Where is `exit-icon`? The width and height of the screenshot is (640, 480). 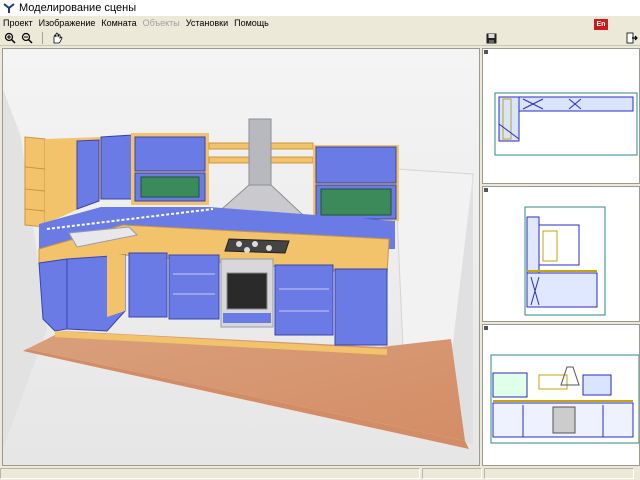
exit-icon is located at coordinates (632, 38).